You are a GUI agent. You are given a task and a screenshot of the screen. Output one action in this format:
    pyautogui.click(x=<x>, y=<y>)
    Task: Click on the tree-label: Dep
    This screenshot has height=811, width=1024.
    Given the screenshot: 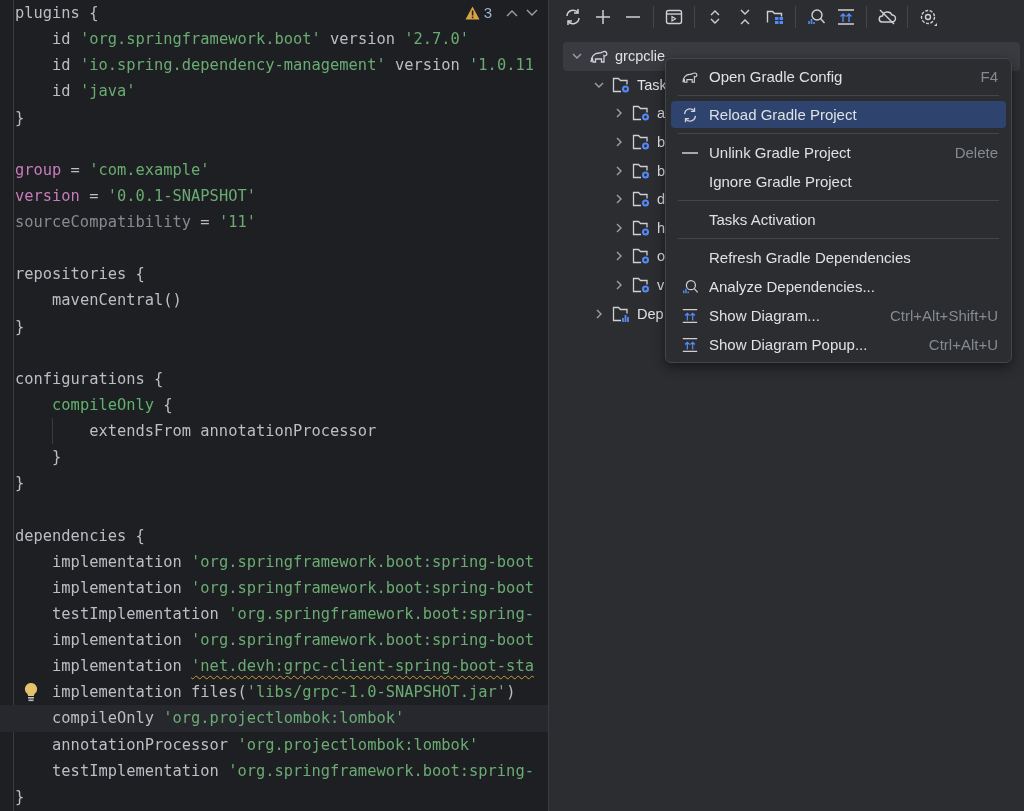 What is the action you would take?
    pyautogui.click(x=650, y=313)
    